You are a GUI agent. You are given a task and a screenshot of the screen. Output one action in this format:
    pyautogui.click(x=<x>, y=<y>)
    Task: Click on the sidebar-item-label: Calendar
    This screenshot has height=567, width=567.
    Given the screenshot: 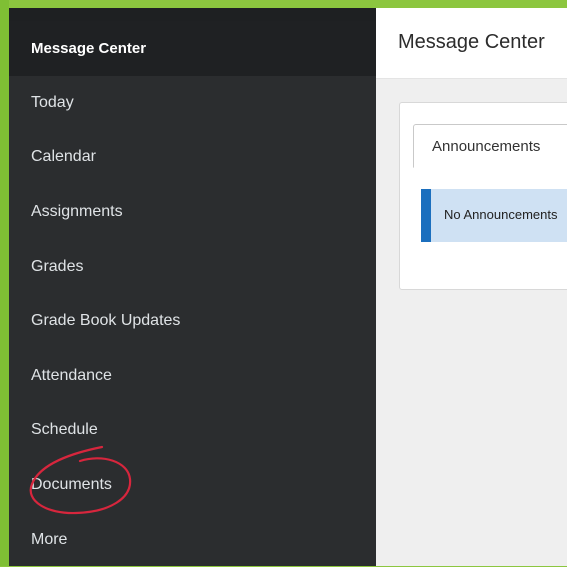 What is the action you would take?
    pyautogui.click(x=63, y=157)
    